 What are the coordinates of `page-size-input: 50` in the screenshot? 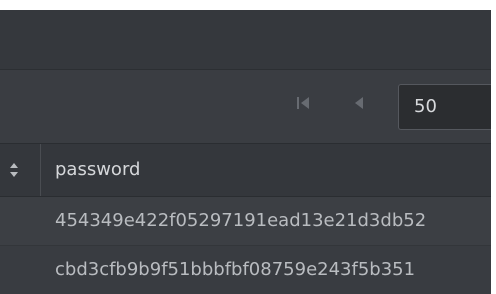 It's located at (444, 107).